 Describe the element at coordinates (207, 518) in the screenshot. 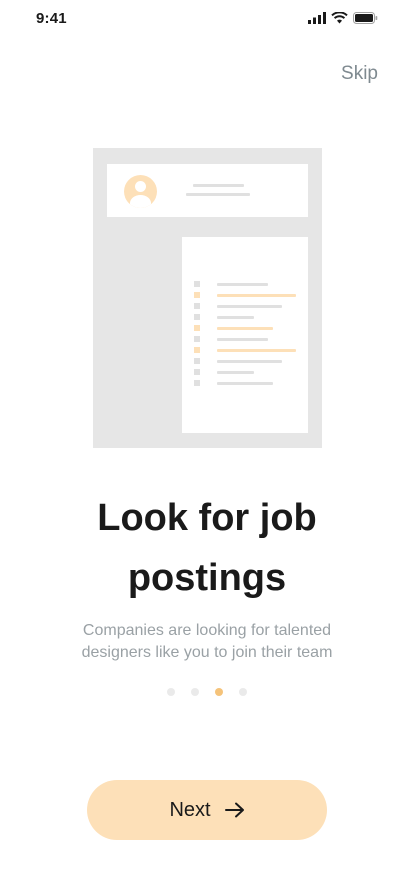

I see `page-title-line: Look for job` at that location.